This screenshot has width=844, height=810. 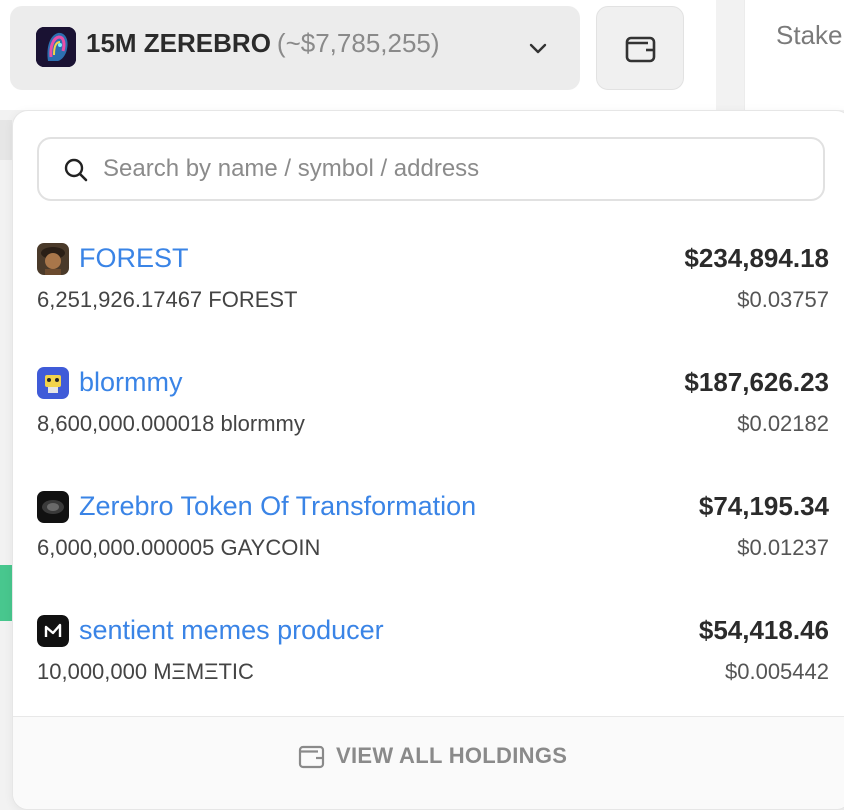 I want to click on selected-token-label: 15M ZEREBRO (~$7,785,255), so click(x=263, y=43).